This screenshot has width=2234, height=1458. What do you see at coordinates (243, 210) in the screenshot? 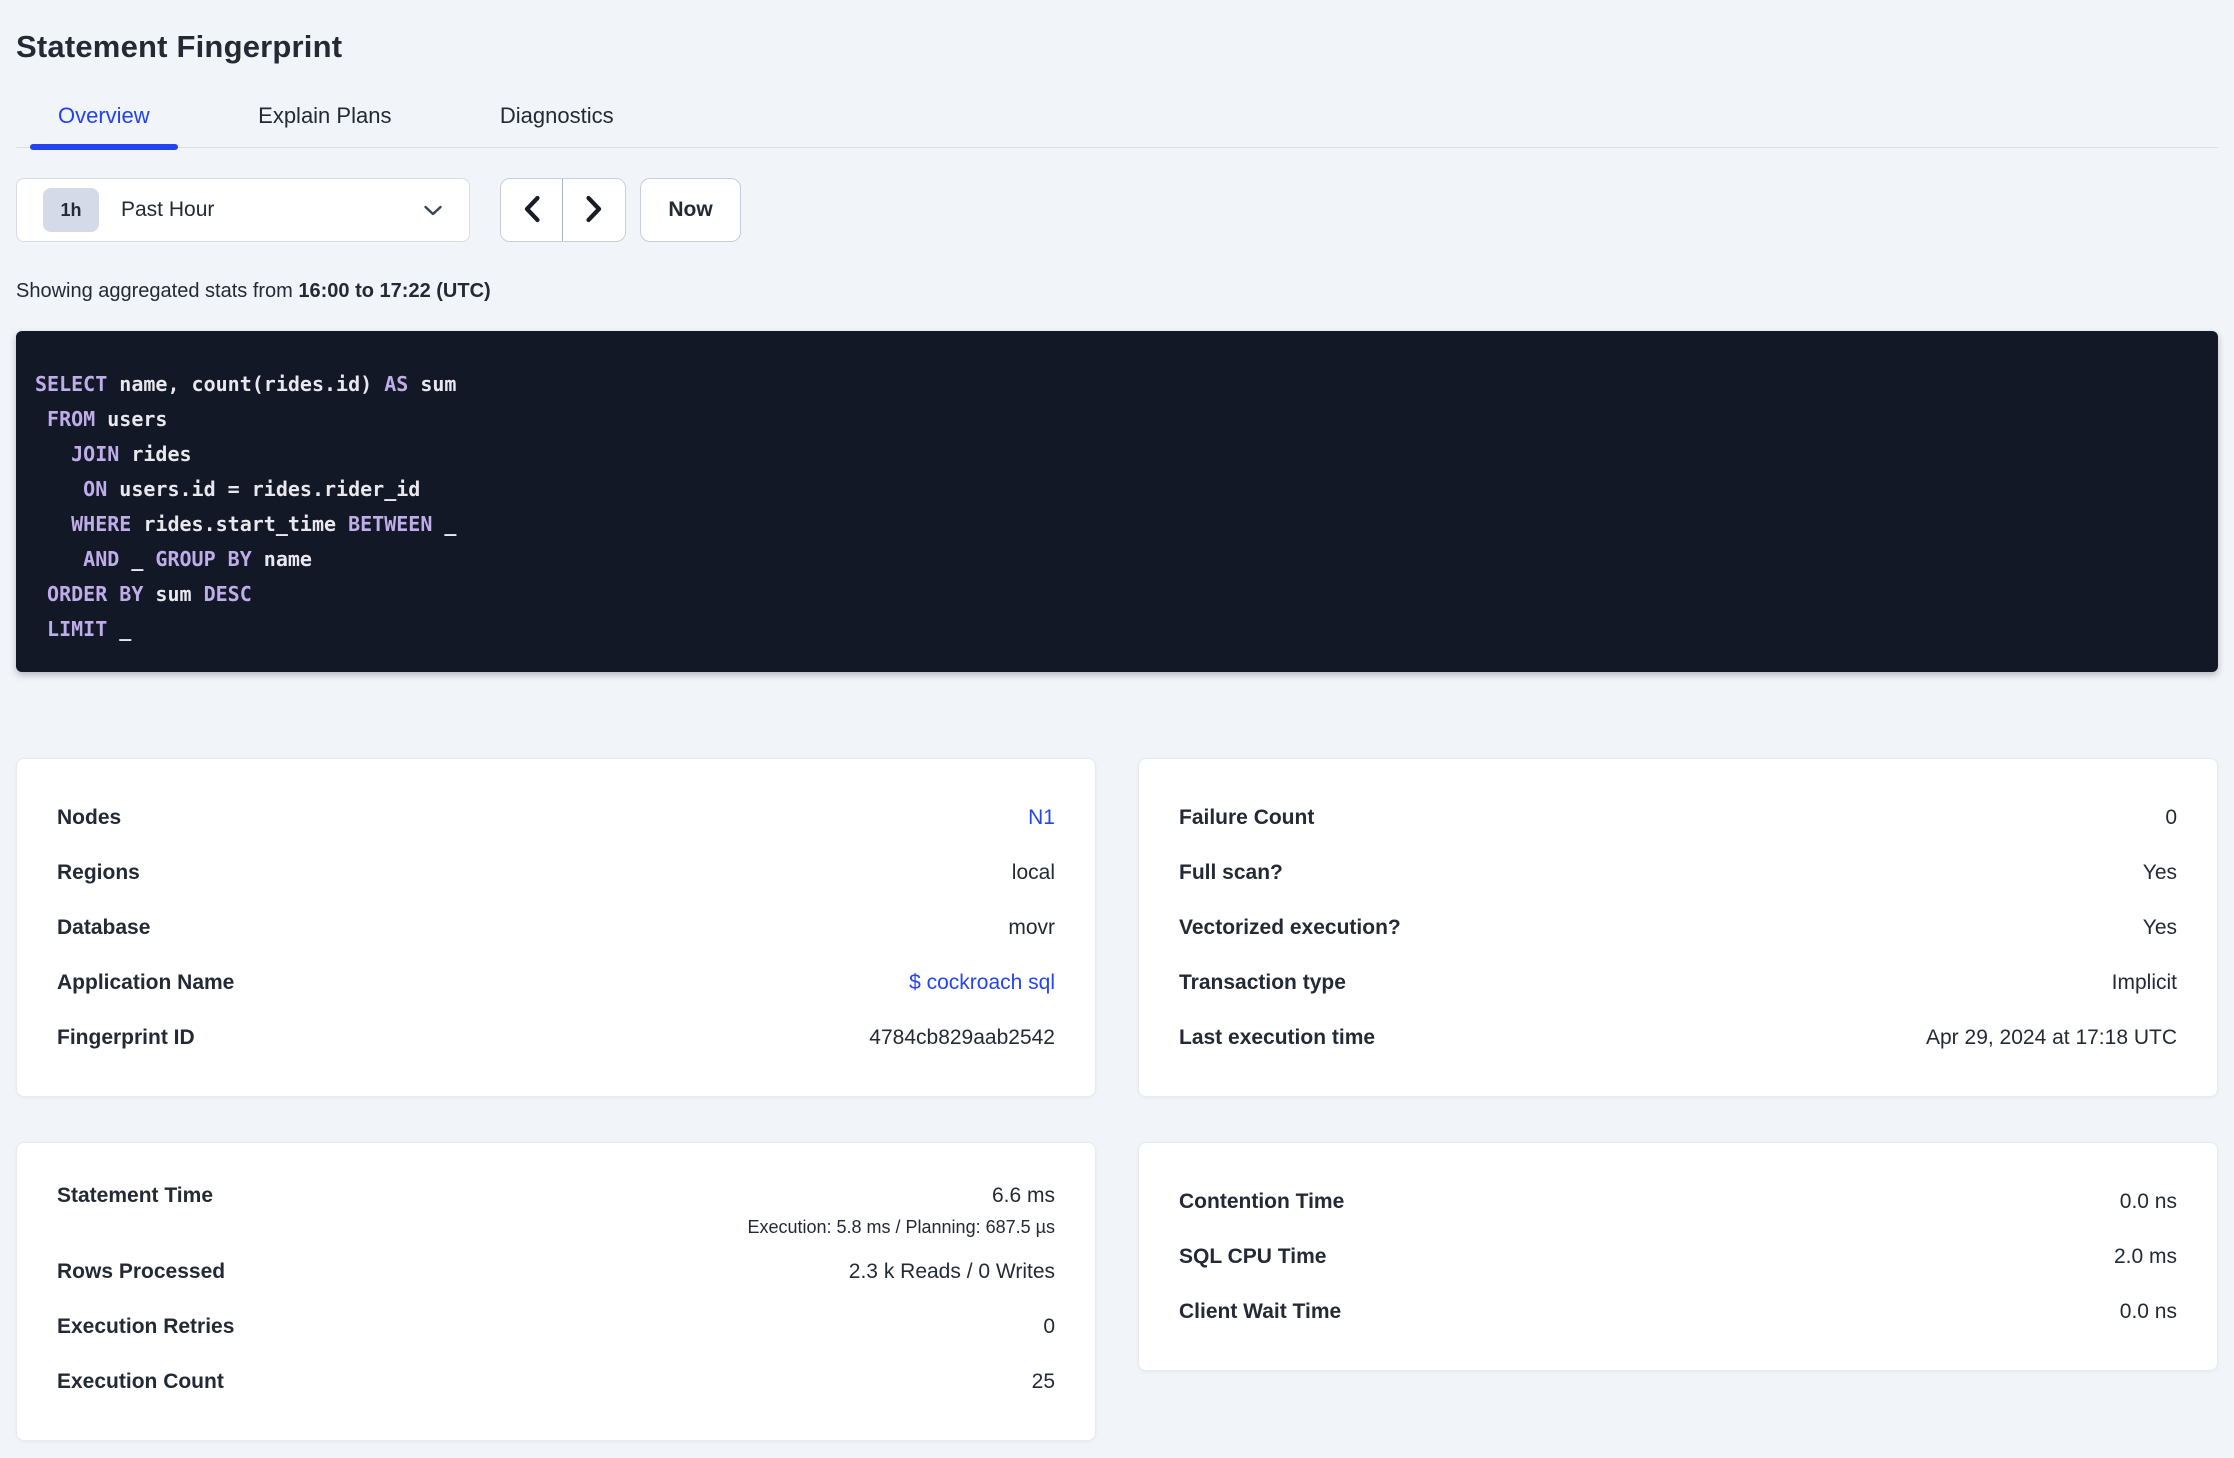
I see `time-range-dropdown: 1h Past Hour` at bounding box center [243, 210].